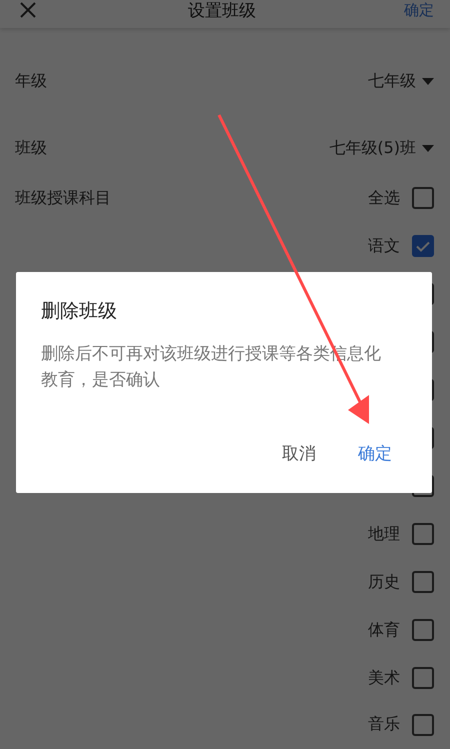  Describe the element at coordinates (63, 197) in the screenshot. I see `section-label: 班级授课科目` at that location.